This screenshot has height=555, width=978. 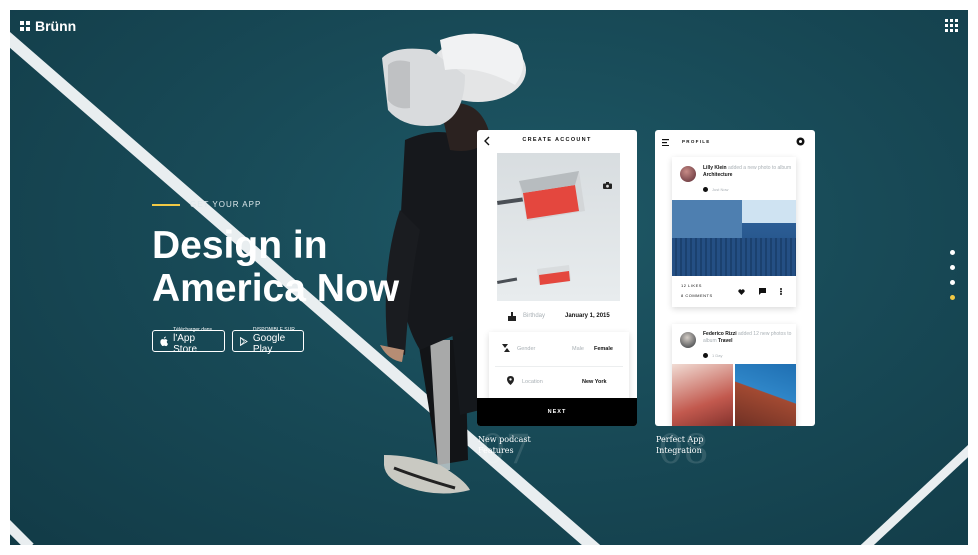 I want to click on menu-grid-icon, so click(x=951, y=25).